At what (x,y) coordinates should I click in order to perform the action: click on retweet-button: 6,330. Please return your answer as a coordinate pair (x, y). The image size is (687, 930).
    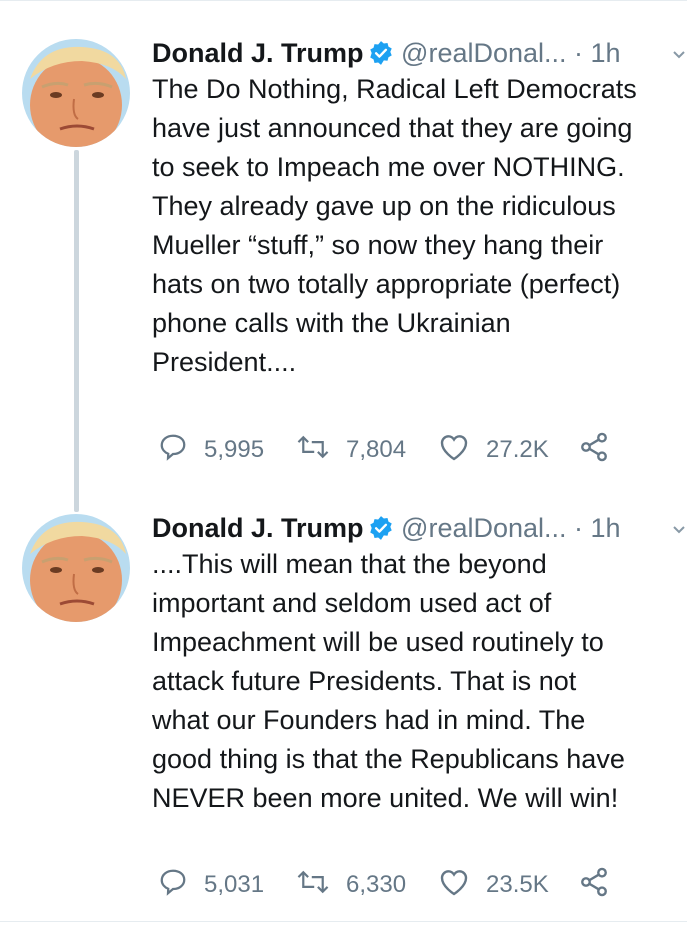
    Looking at the image, I should click on (351, 885).